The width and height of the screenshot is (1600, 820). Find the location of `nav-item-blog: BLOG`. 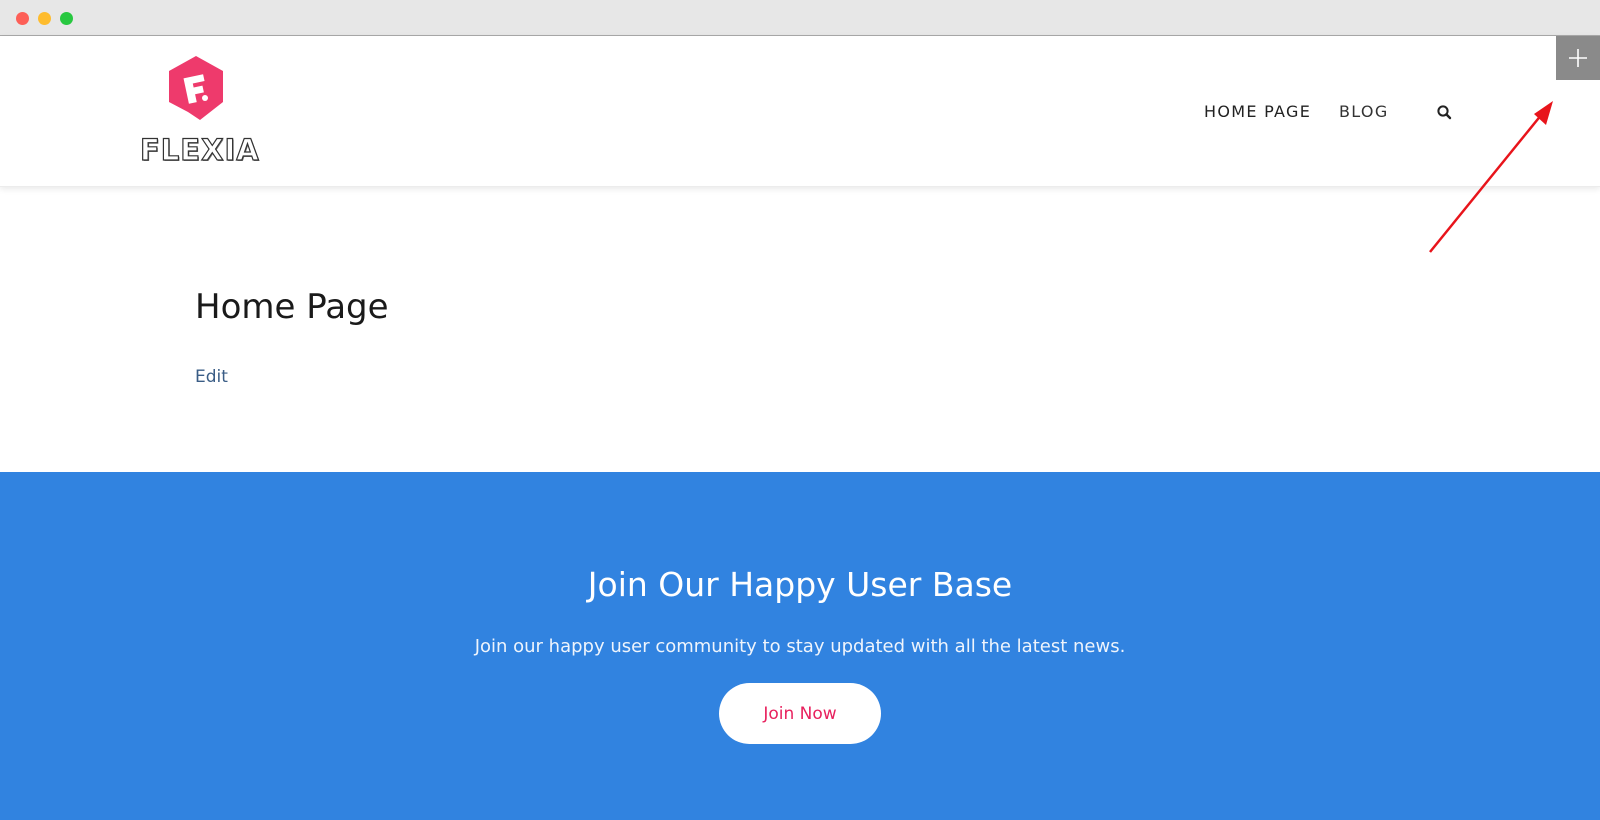

nav-item-blog: BLOG is located at coordinates (1364, 111).